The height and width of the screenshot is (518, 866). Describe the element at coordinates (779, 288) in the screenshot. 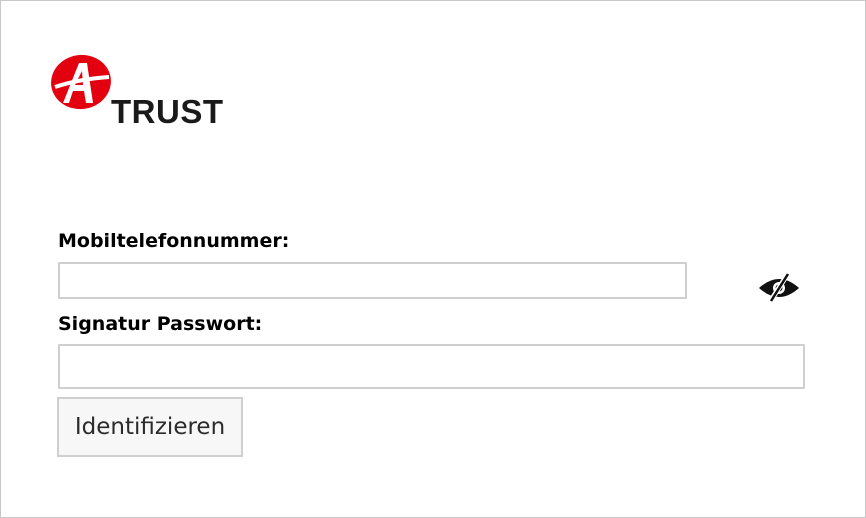

I see `eye-slash-icon` at that location.